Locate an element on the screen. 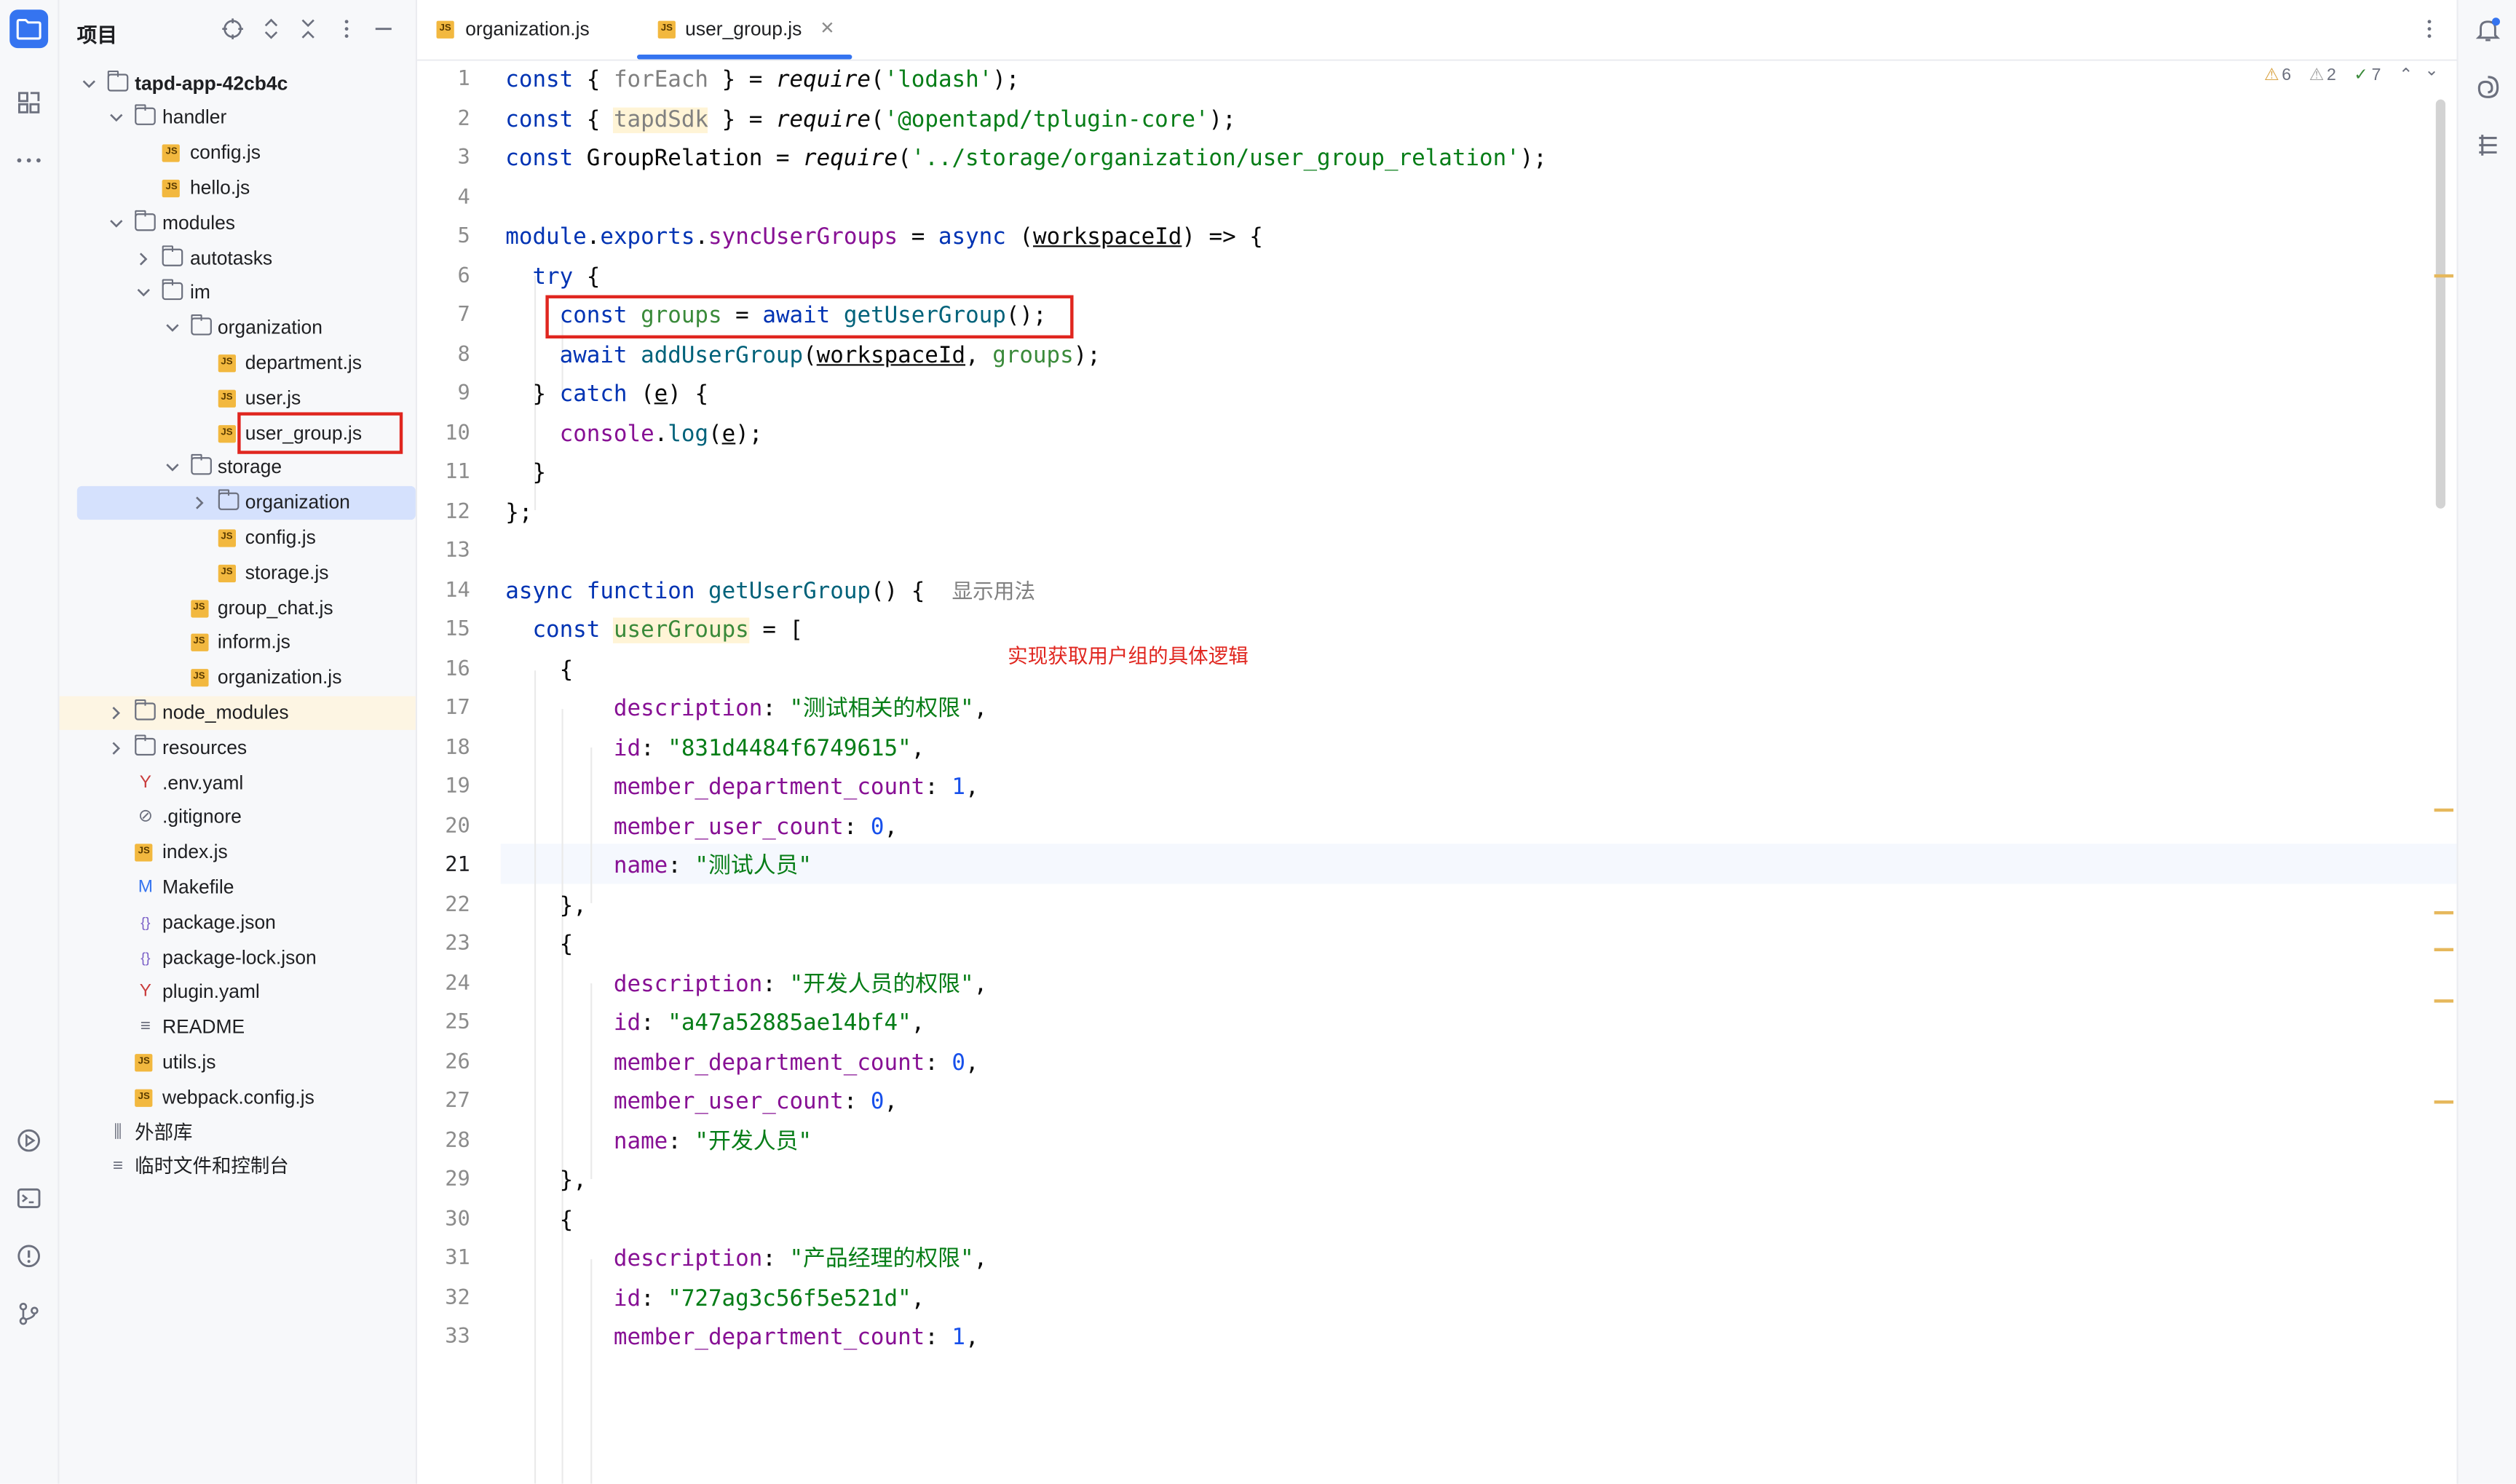  tree-item-utils-js: JS utils.js is located at coordinates (238, 1062).